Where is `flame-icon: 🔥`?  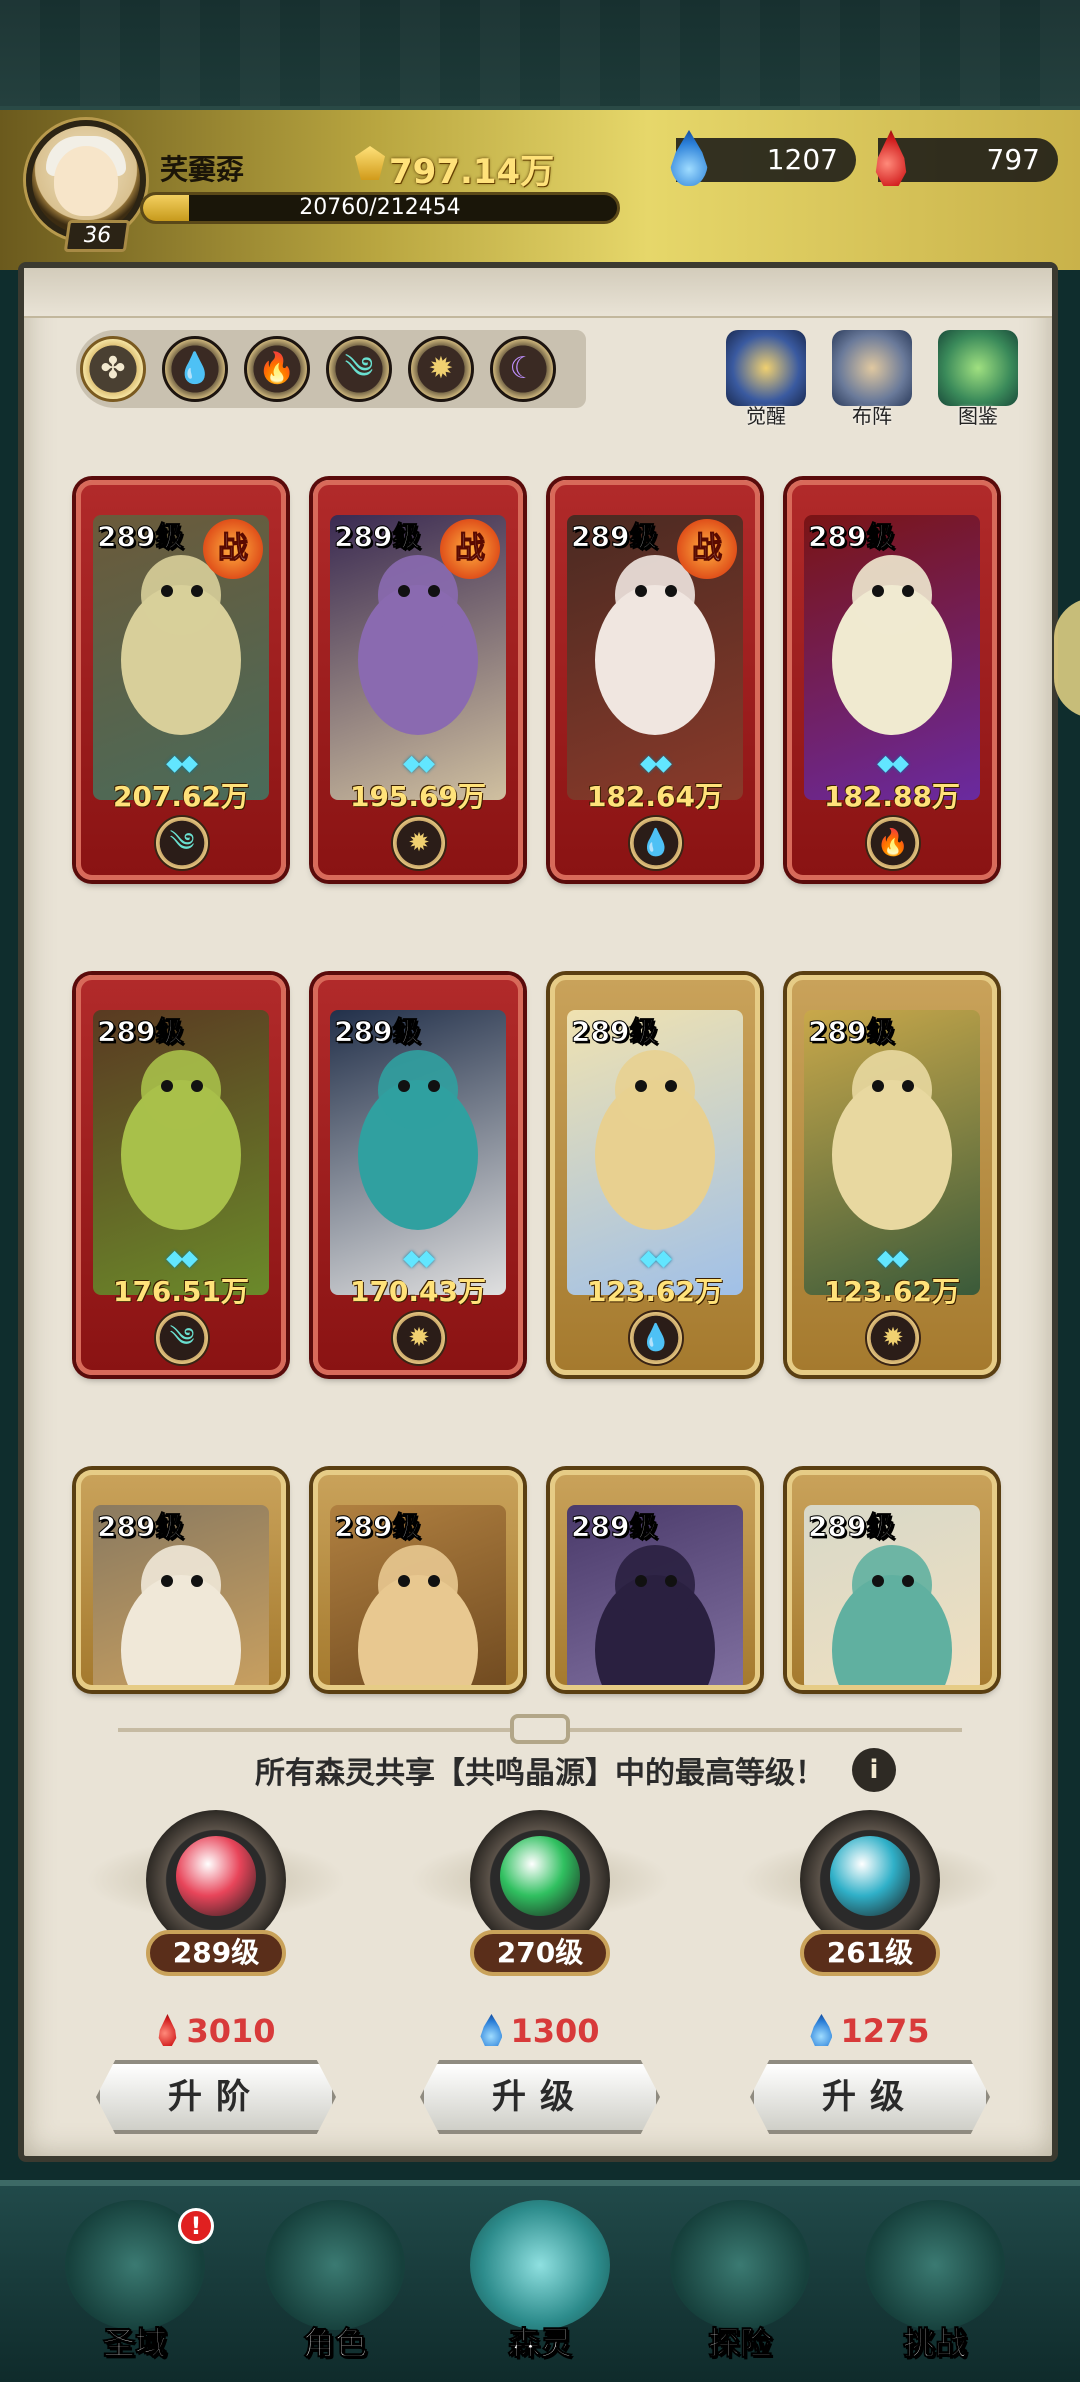
flame-icon: 🔥 is located at coordinates (277, 368).